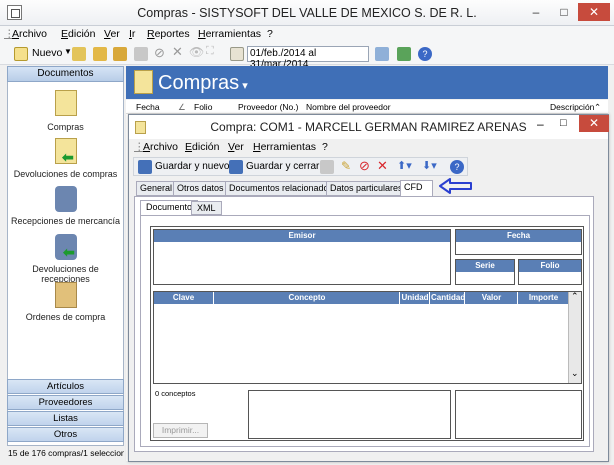 The image size is (614, 465). Describe the element at coordinates (65, 402) in the screenshot. I see `sidebar-cat-proveedores: Proveedores` at that location.